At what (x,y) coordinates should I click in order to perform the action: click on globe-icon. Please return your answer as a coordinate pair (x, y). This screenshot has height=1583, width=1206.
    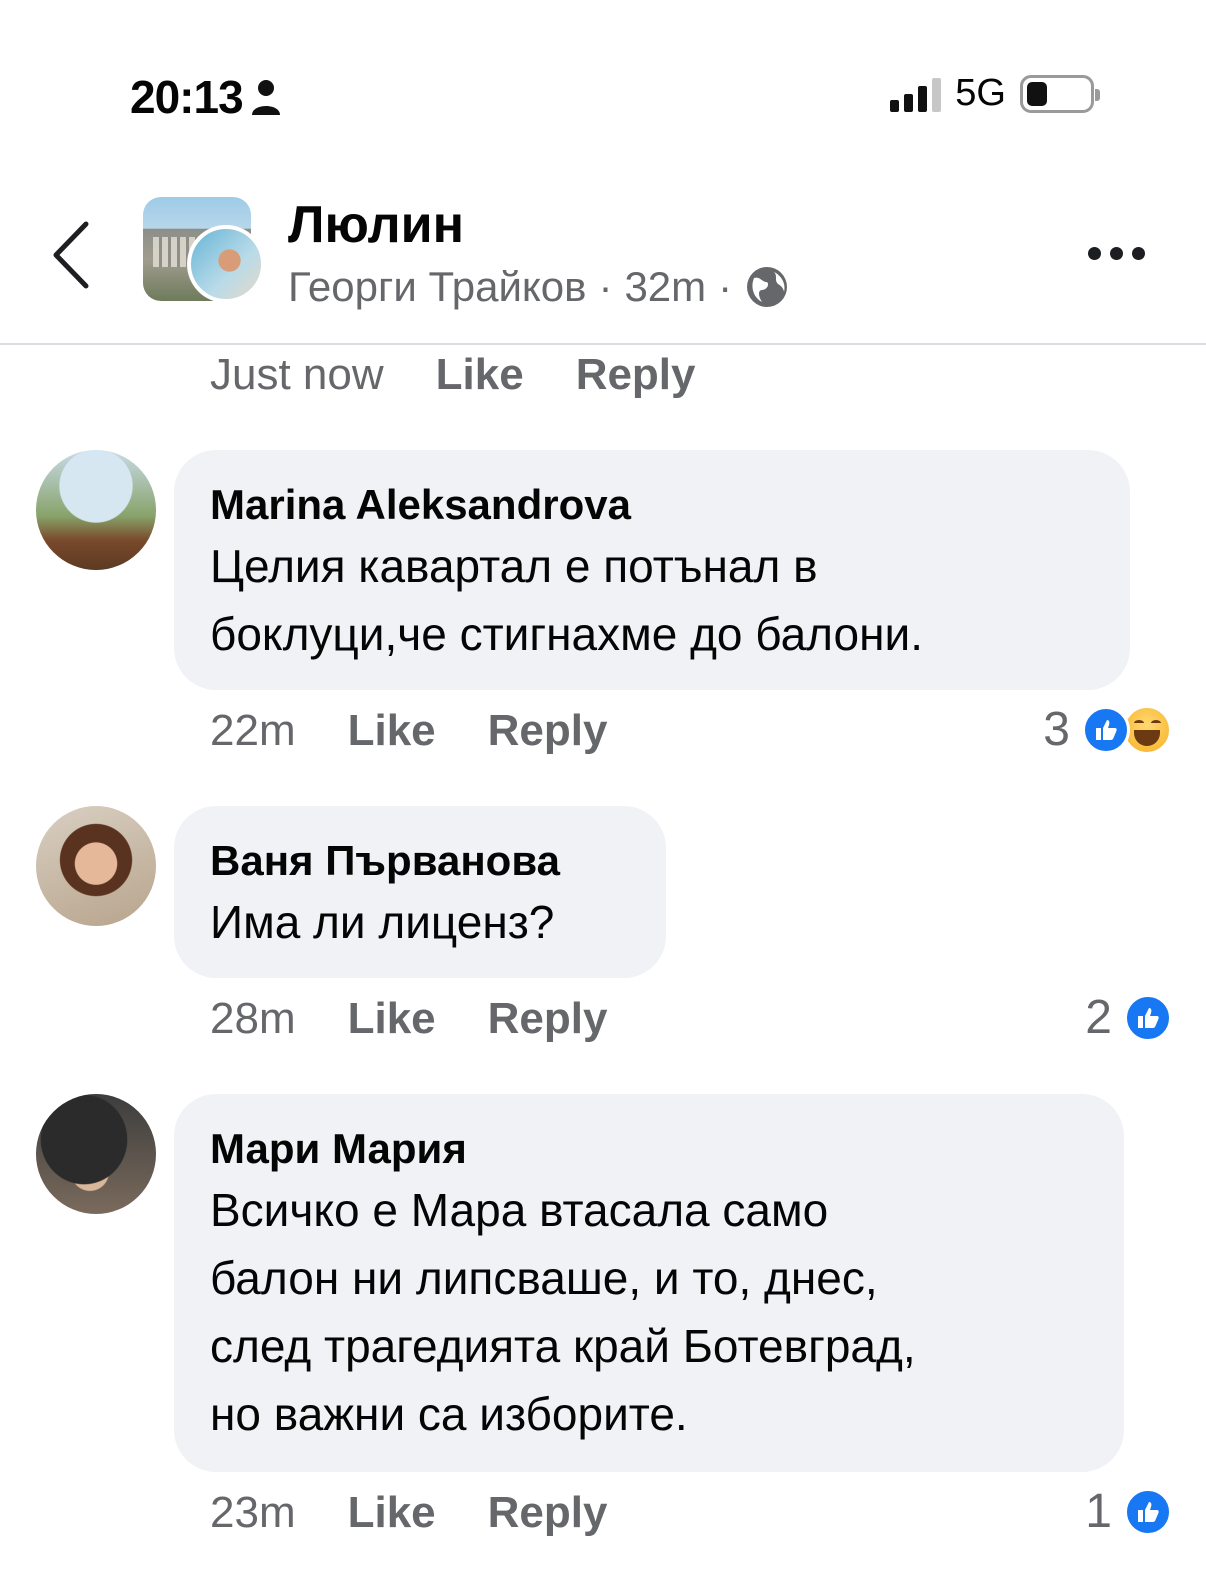
    Looking at the image, I should click on (767, 287).